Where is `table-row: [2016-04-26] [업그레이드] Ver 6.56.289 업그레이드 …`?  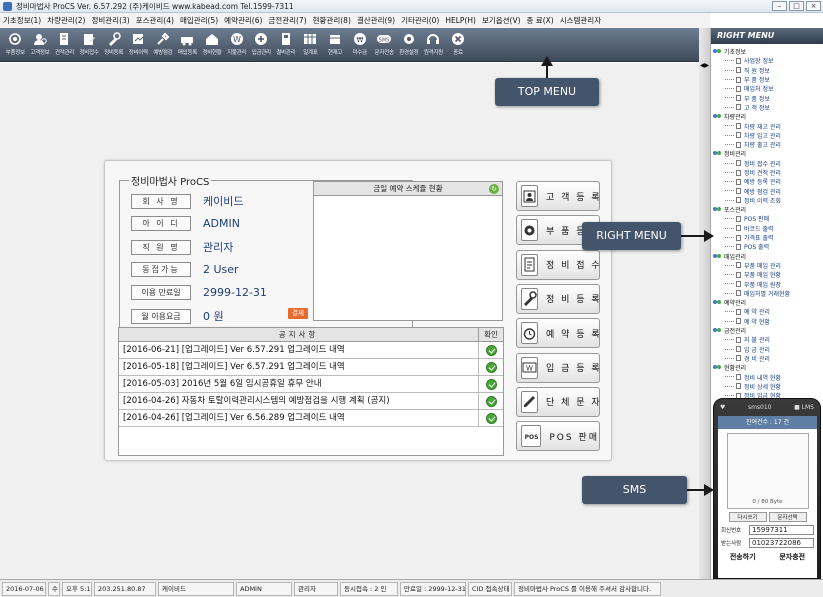
table-row: [2016-04-26] [업그레이드] Ver 6.56.289 업그레이드 … is located at coordinates (311, 418).